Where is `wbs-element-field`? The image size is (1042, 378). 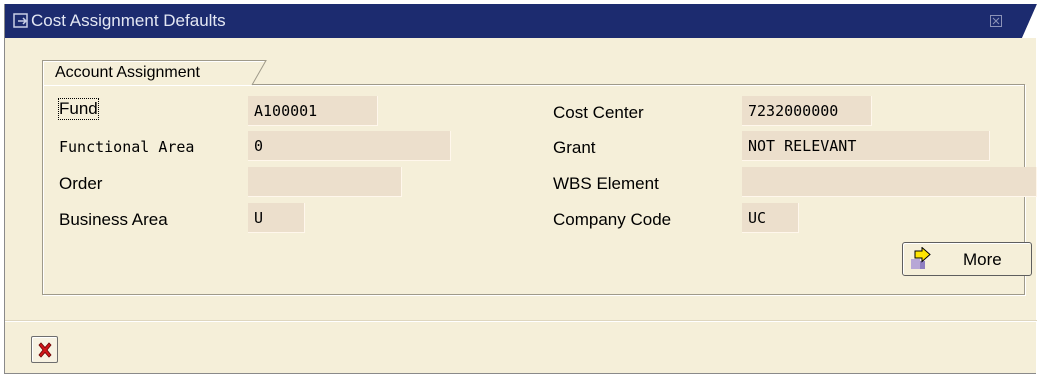
wbs-element-field is located at coordinates (889, 182).